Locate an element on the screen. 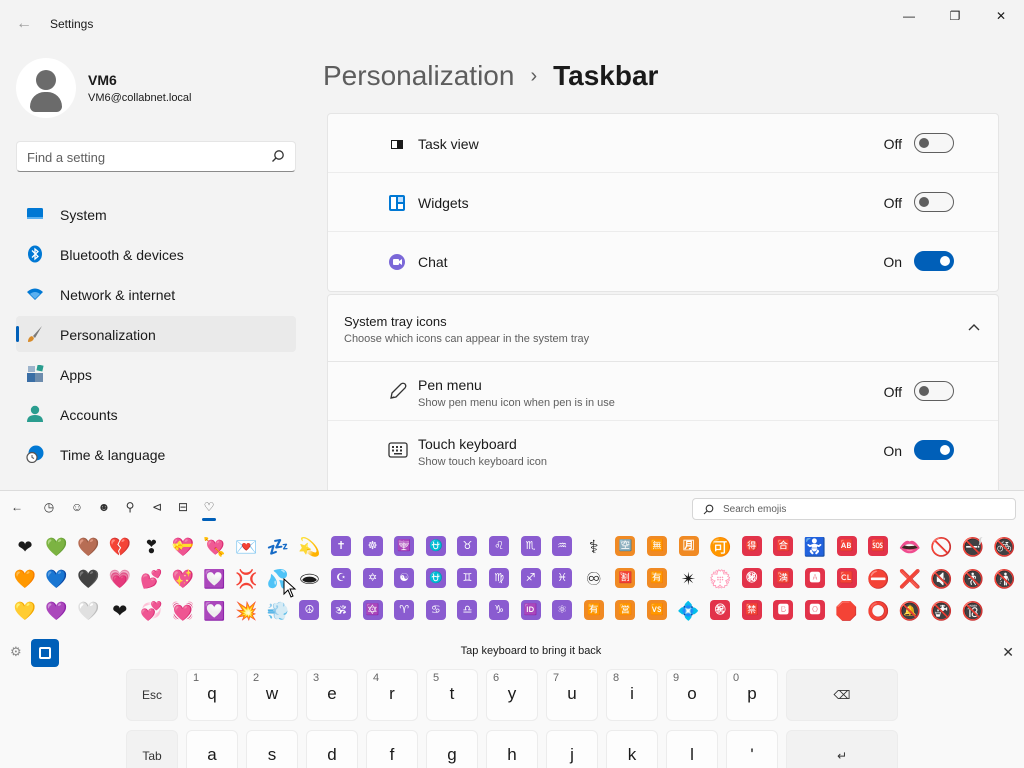 This screenshot has height=768, width=1024. sidebar-item-apps: Apps is located at coordinates (156, 374).